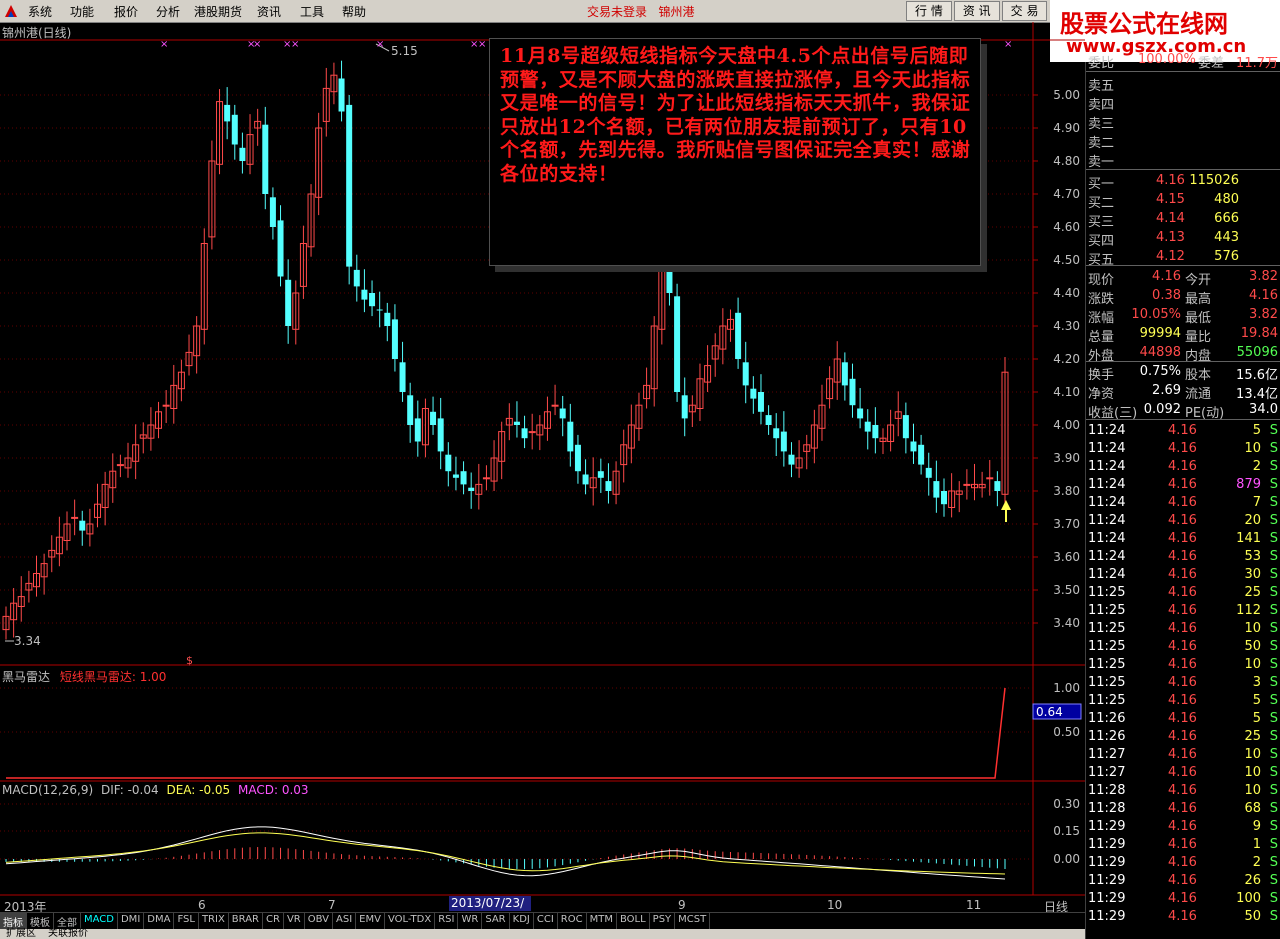 This screenshot has height=939, width=1280. What do you see at coordinates (1066, 458) in the screenshot?
I see `price-tick-label: 3.90` at bounding box center [1066, 458].